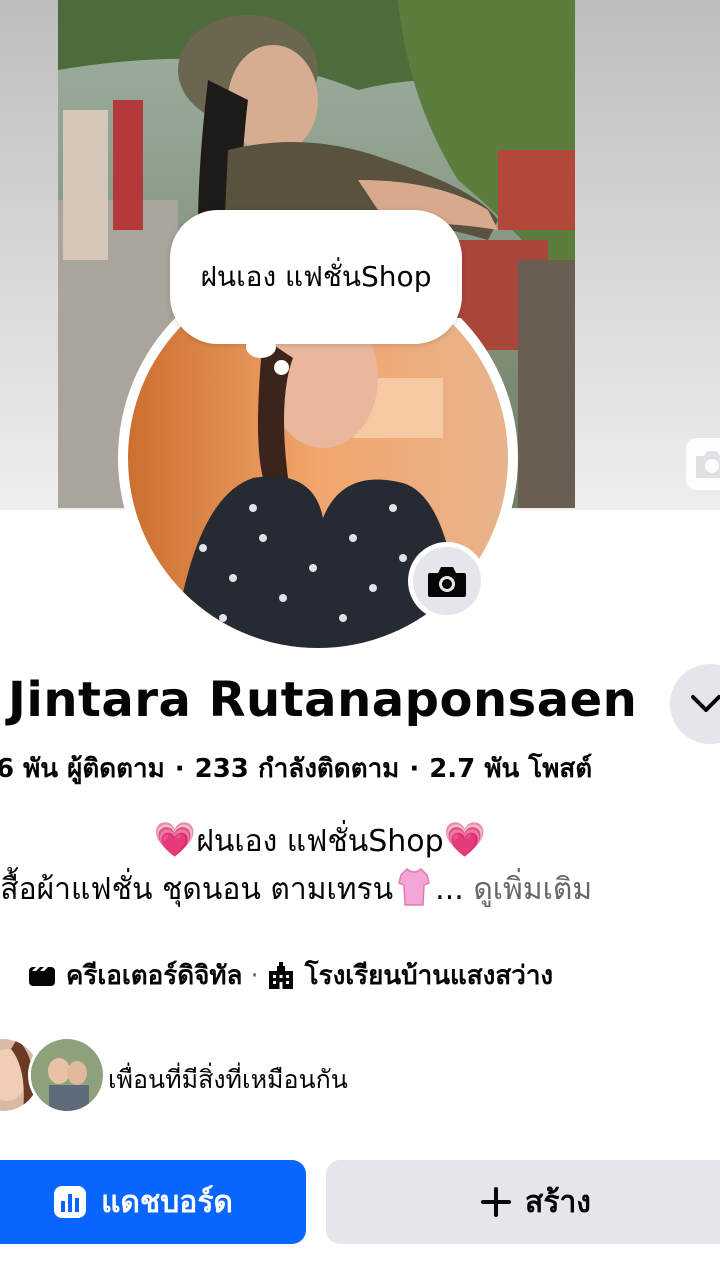 This screenshot has height=1280, width=720. What do you see at coordinates (42, 976) in the screenshot?
I see `video-icon` at bounding box center [42, 976].